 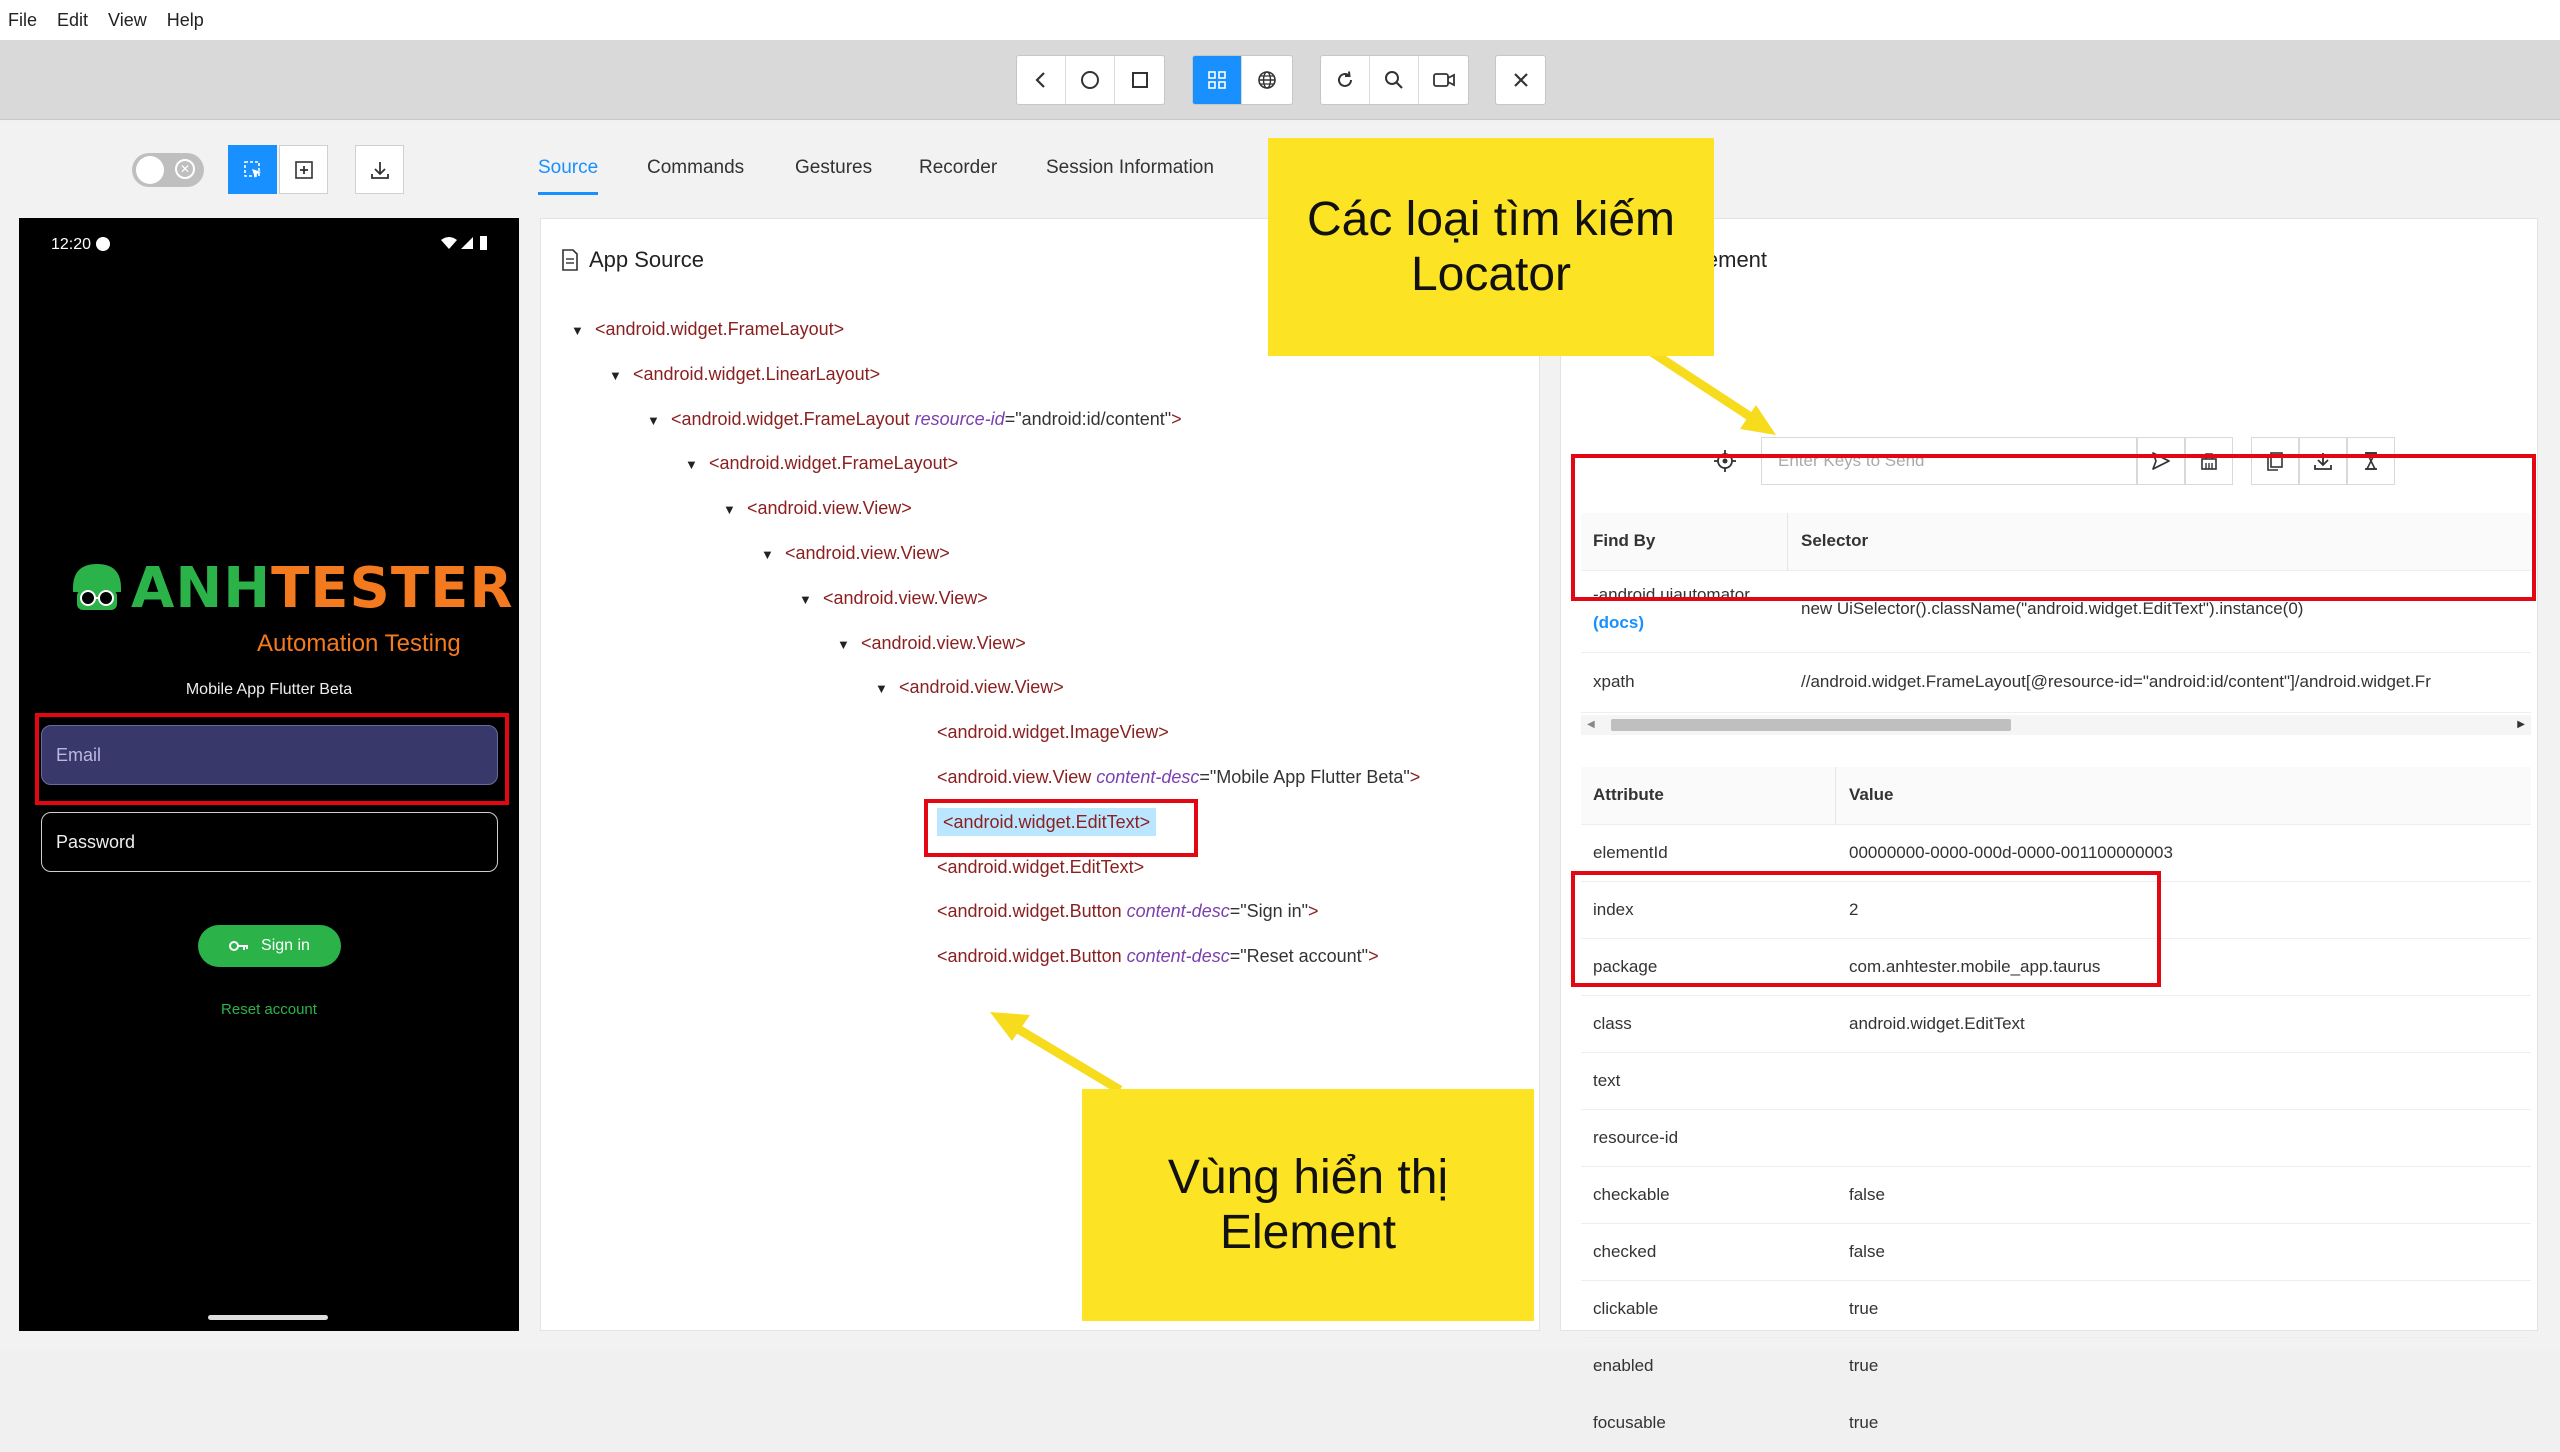 I want to click on home-circle-icon, so click(x=1090, y=80).